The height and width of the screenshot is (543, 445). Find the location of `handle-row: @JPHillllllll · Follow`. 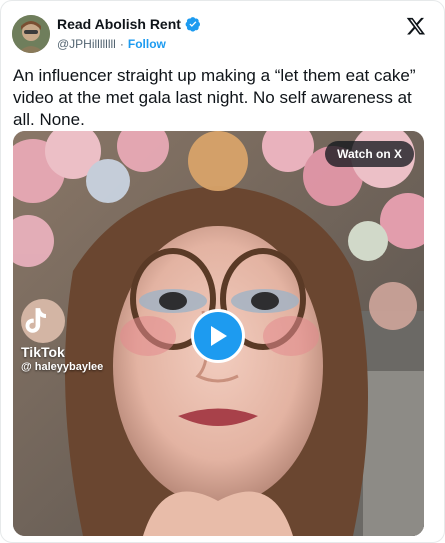

handle-row: @JPHillllllll · Follow is located at coordinates (111, 44).